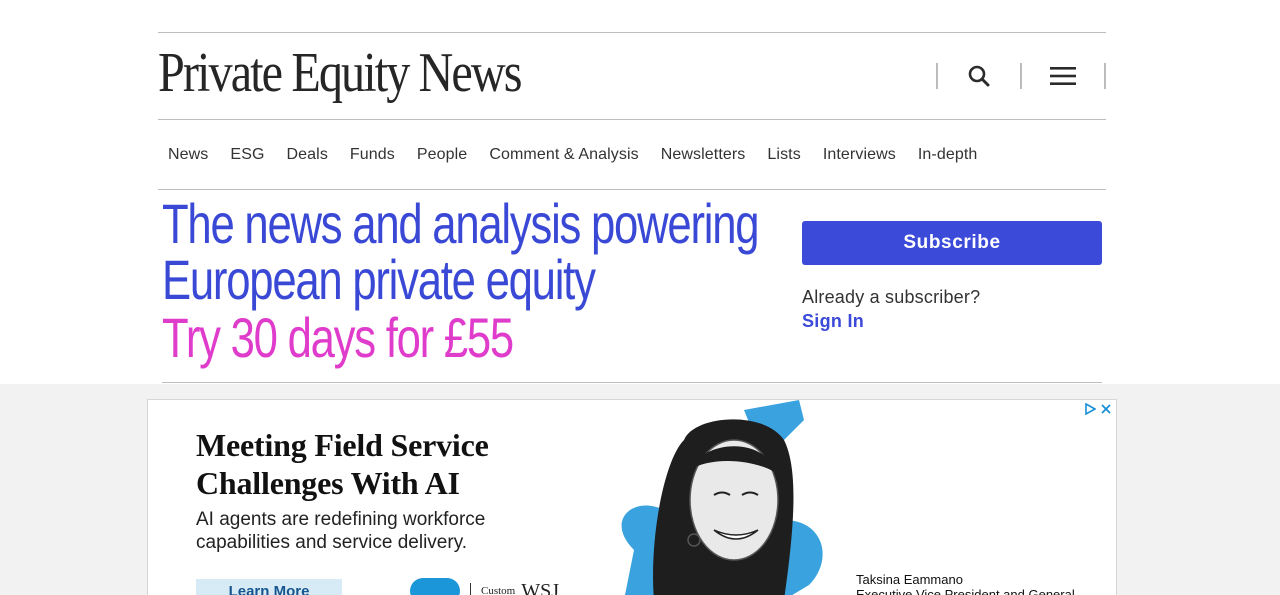 The image size is (1280, 595). What do you see at coordinates (703, 155) in the screenshot?
I see `nav-item-newsletters: Newsletters` at bounding box center [703, 155].